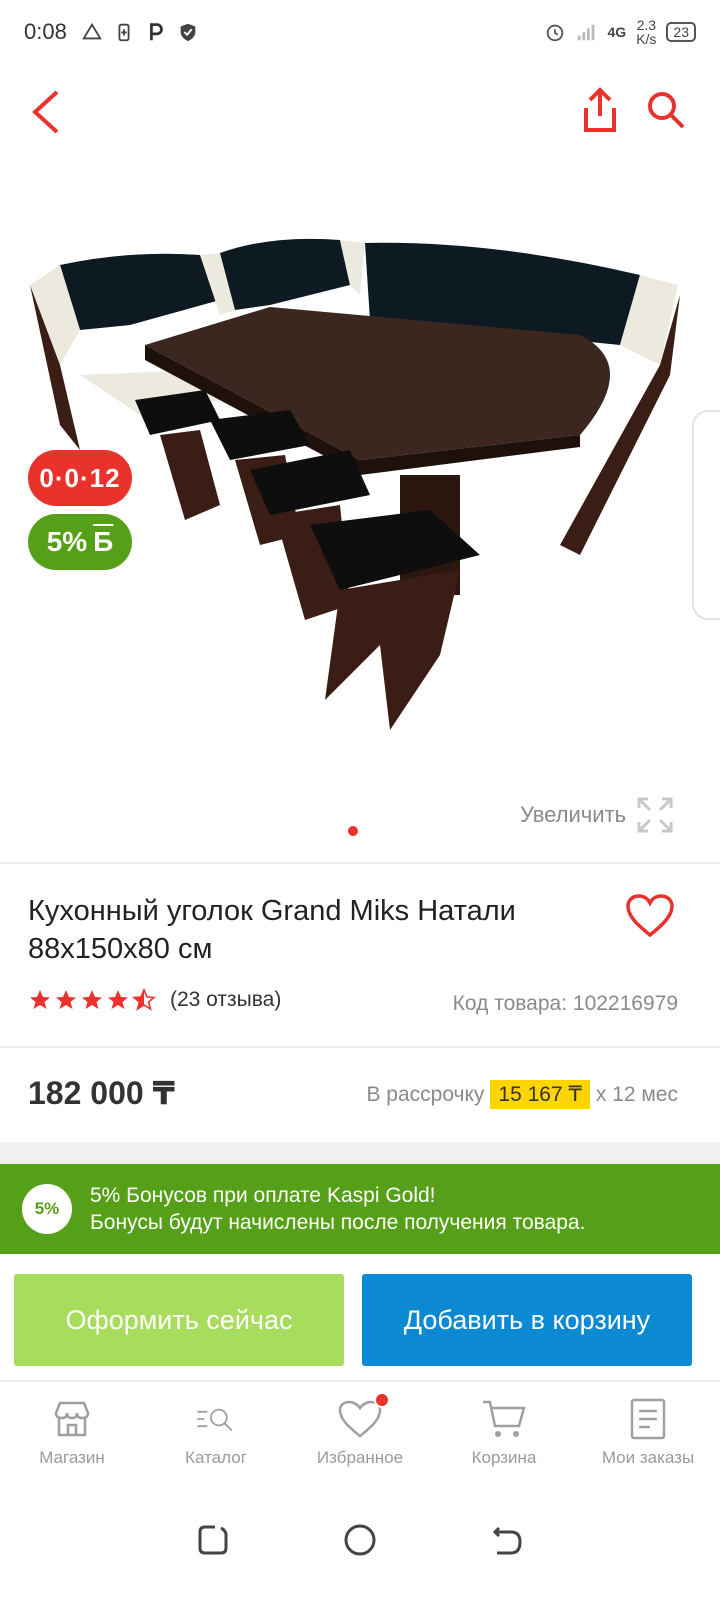 Image resolution: width=720 pixels, height=1600 pixels. I want to click on favorite-button, so click(650, 916).